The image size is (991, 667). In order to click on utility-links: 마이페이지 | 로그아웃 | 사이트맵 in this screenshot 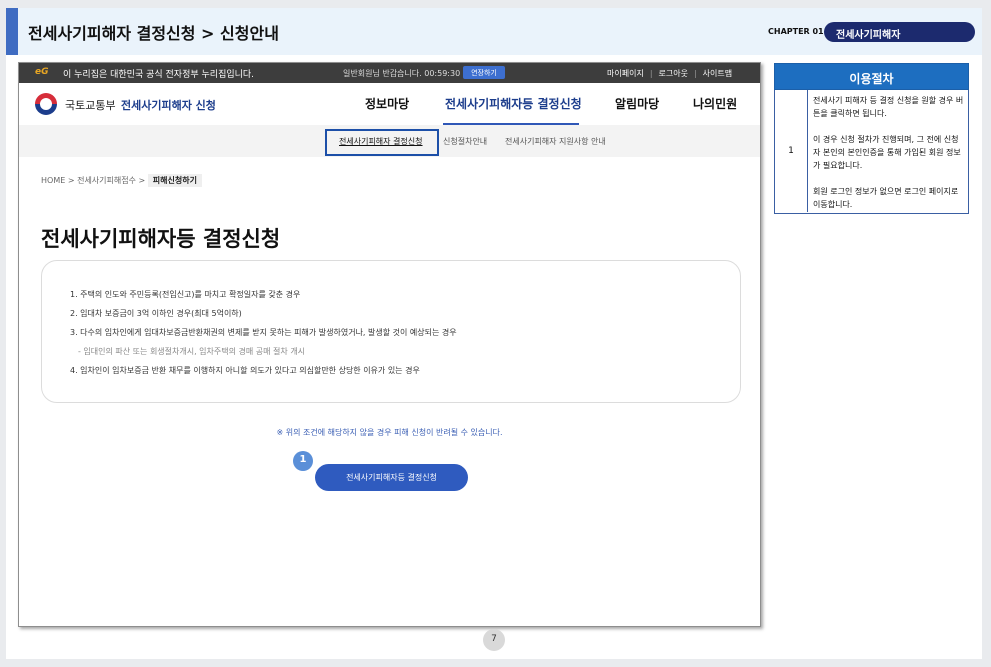, I will do `click(670, 73)`.